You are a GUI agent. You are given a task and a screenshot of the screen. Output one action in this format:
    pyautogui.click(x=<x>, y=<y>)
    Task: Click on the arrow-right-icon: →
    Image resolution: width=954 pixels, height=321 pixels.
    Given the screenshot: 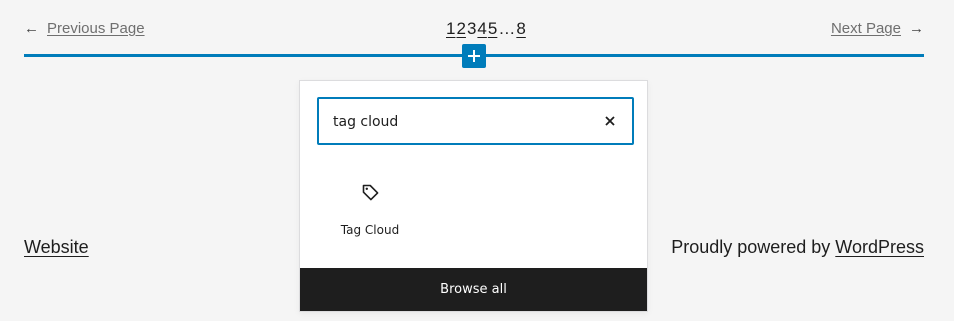 What is the action you would take?
    pyautogui.click(x=916, y=28)
    